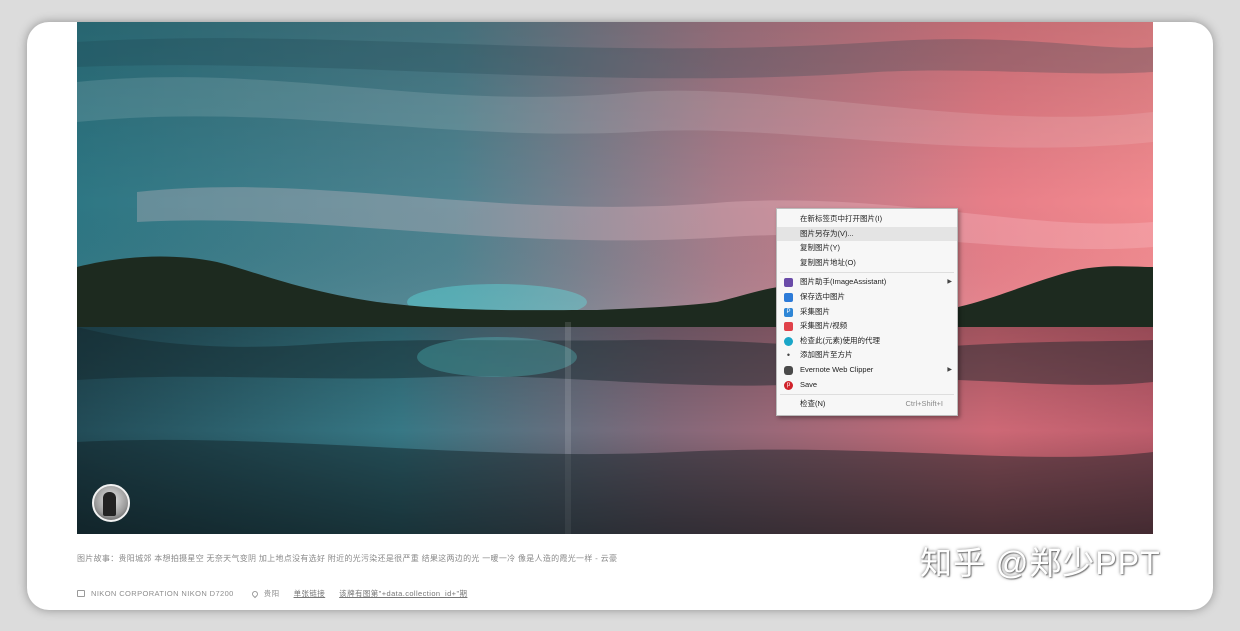  Describe the element at coordinates (867, 341) in the screenshot. I see `menu-item-inspect-proxy: 检查此(元素)使用的代理` at that location.